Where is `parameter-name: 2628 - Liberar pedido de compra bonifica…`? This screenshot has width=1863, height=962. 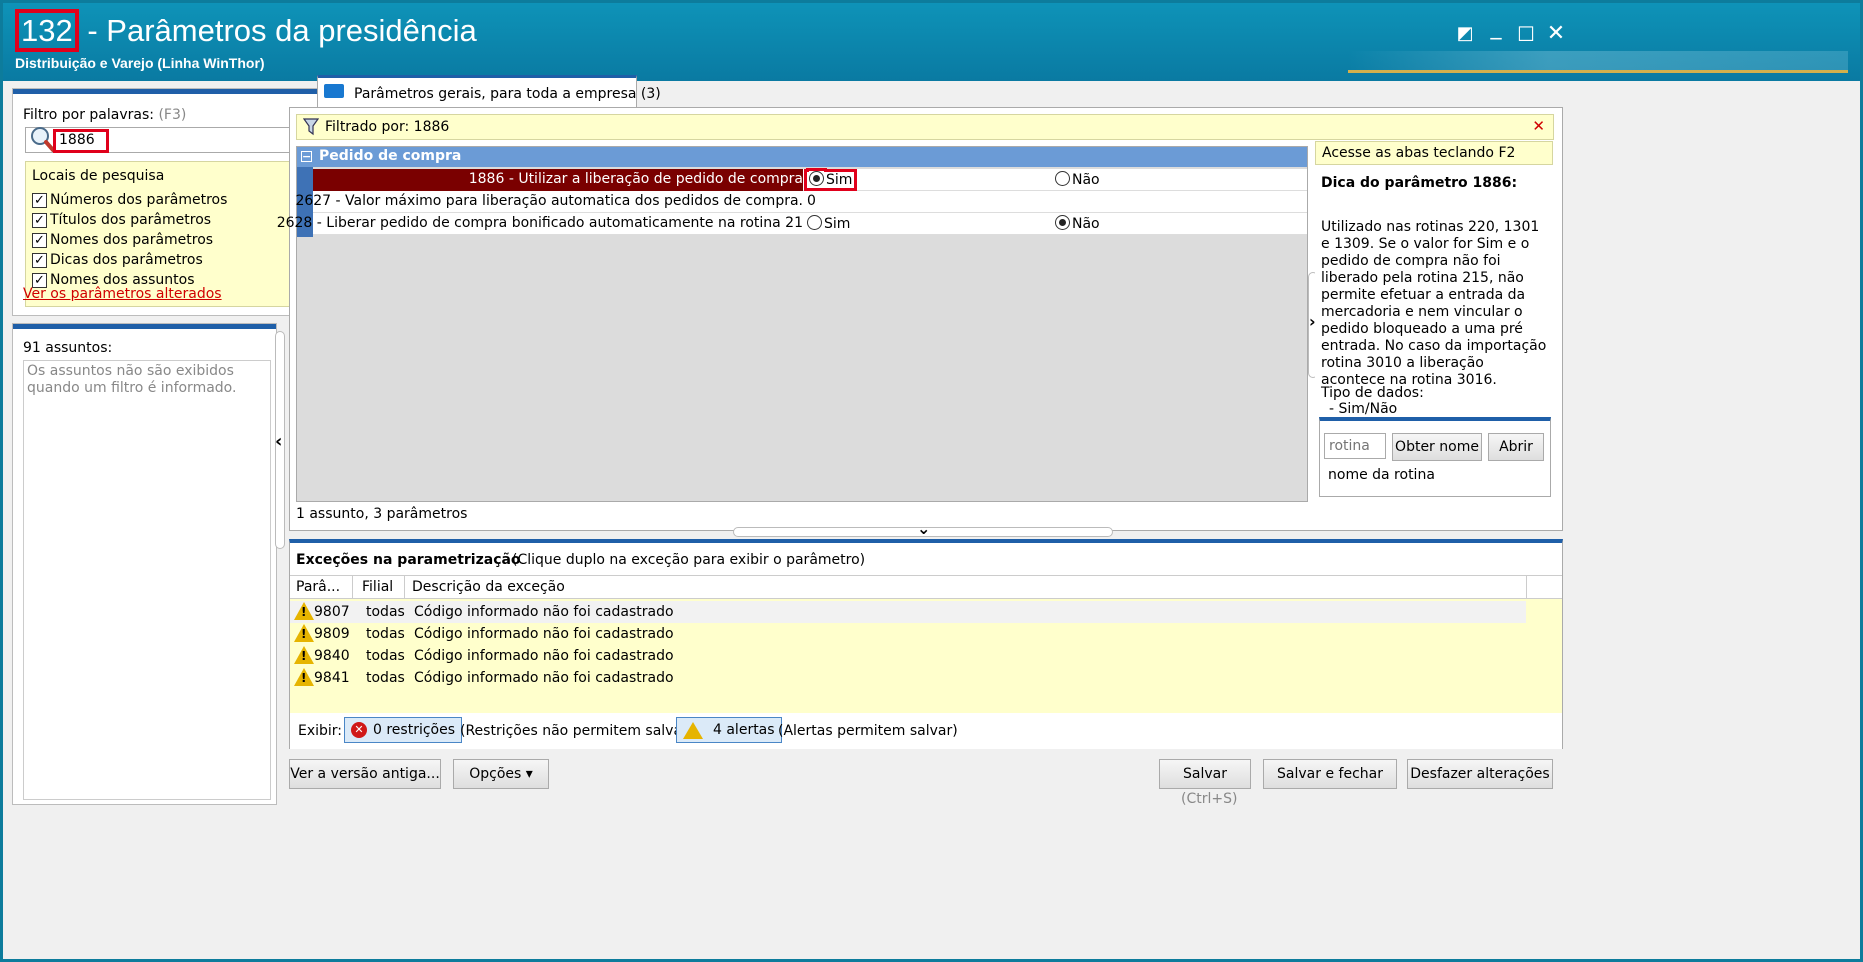
parameter-name: 2628 - Liberar pedido de compra bonifica… is located at coordinates (539, 223).